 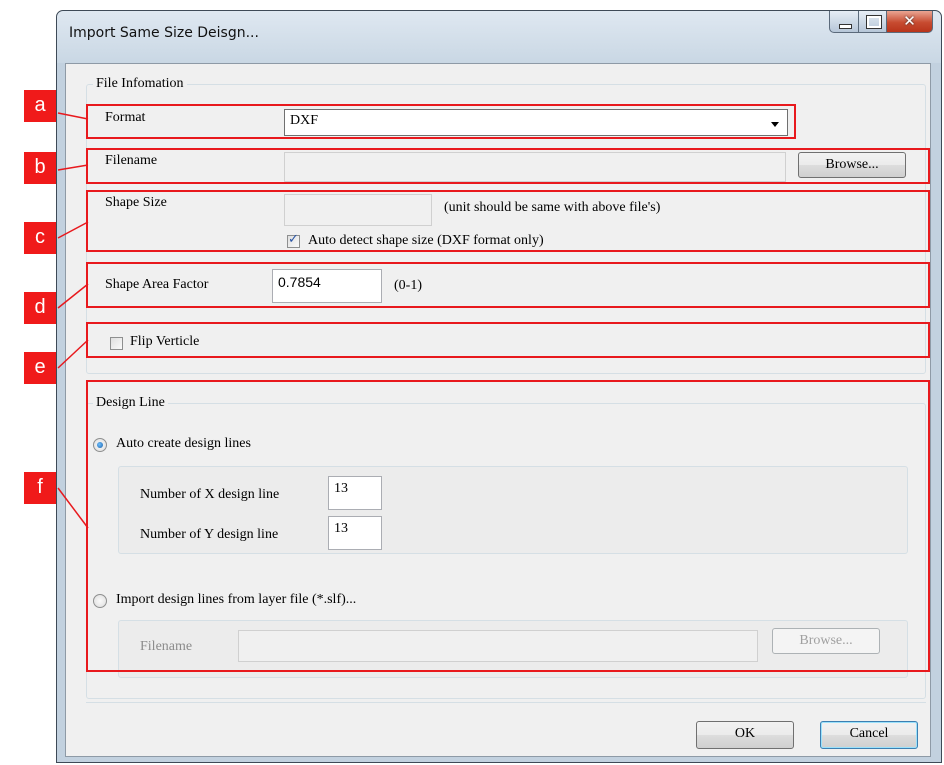 I want to click on annotation-tag-a: a, so click(x=40, y=106).